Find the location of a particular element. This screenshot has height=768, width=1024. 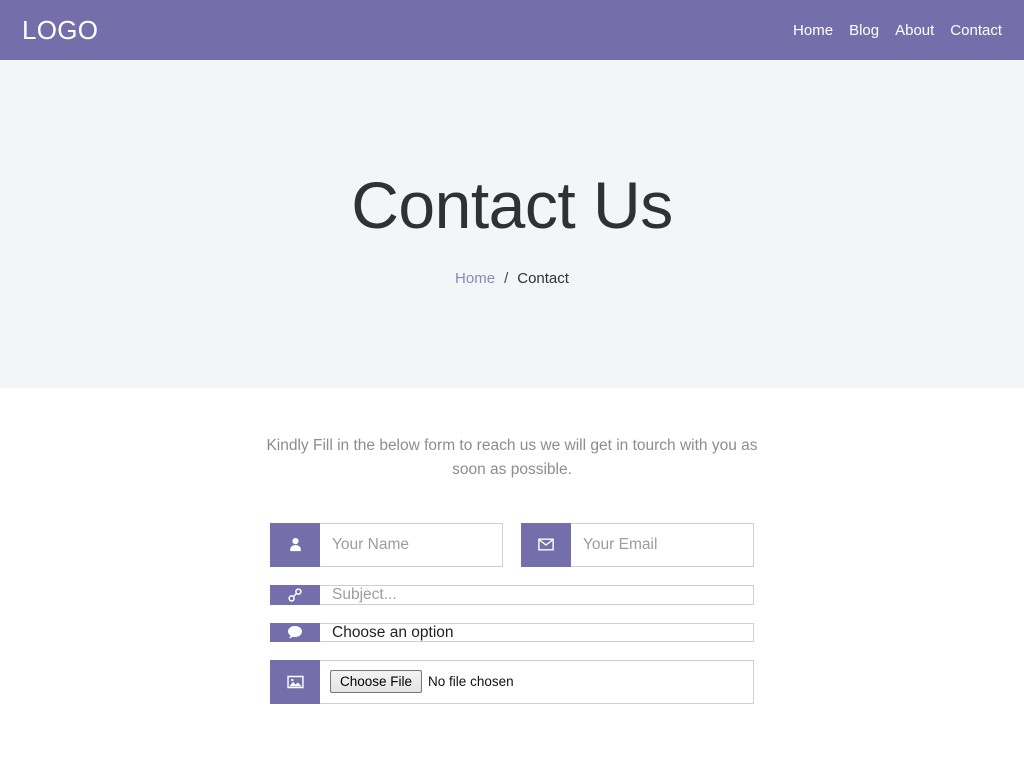

subject-input is located at coordinates (537, 594).